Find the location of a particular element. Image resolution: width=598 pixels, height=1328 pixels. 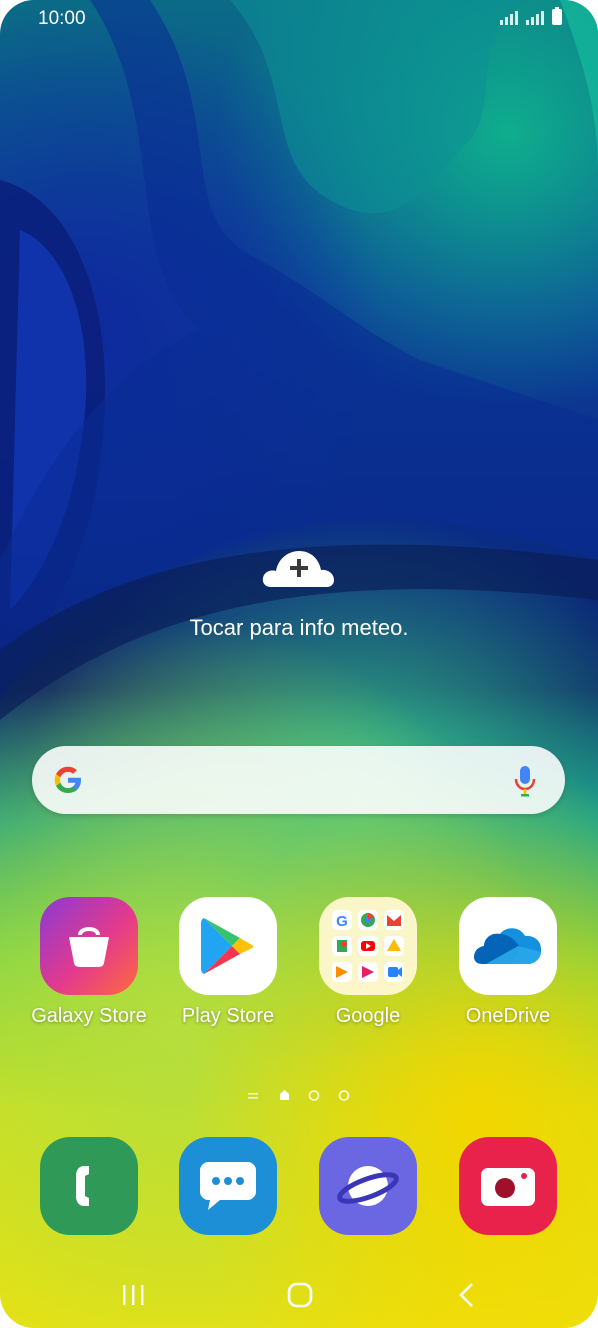

app-onedrive: OneDrive is located at coordinates (508, 962).